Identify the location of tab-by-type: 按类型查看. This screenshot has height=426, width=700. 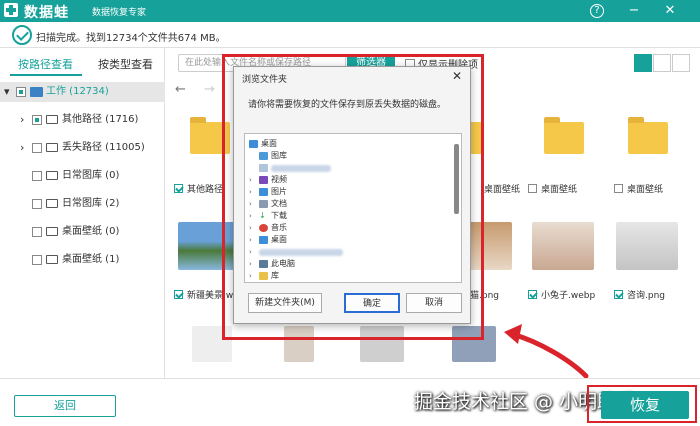
(125, 64).